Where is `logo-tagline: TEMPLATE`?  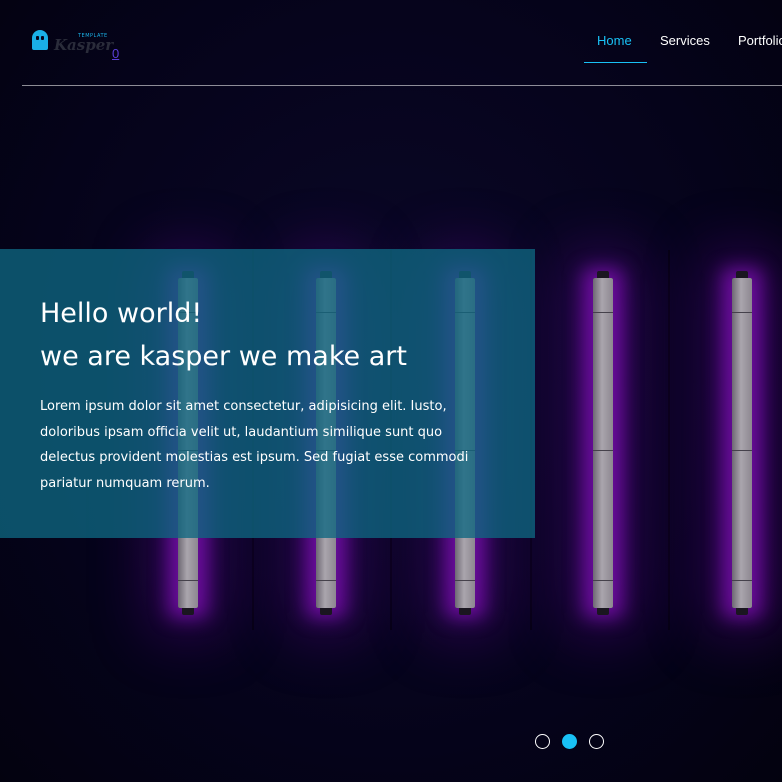 logo-tagline: TEMPLATE is located at coordinates (93, 36).